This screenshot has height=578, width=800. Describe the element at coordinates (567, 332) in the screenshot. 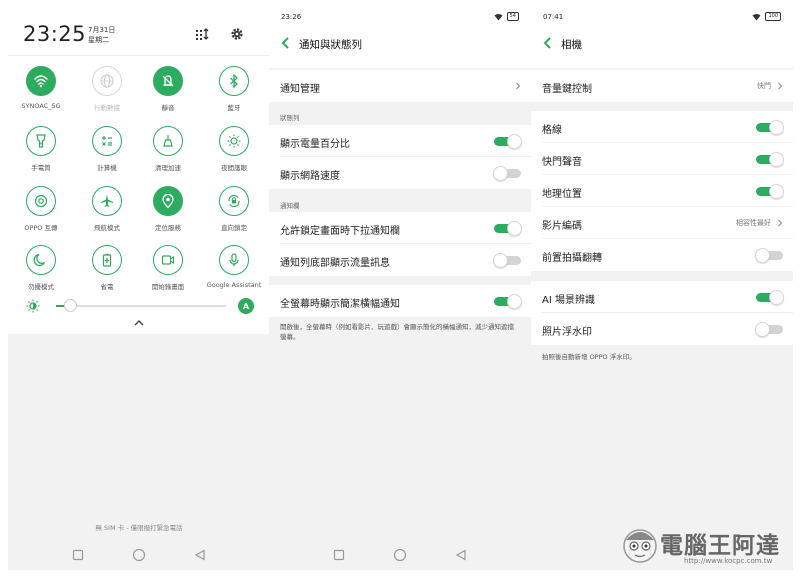

I see `row-label: 照片浮水印` at that location.